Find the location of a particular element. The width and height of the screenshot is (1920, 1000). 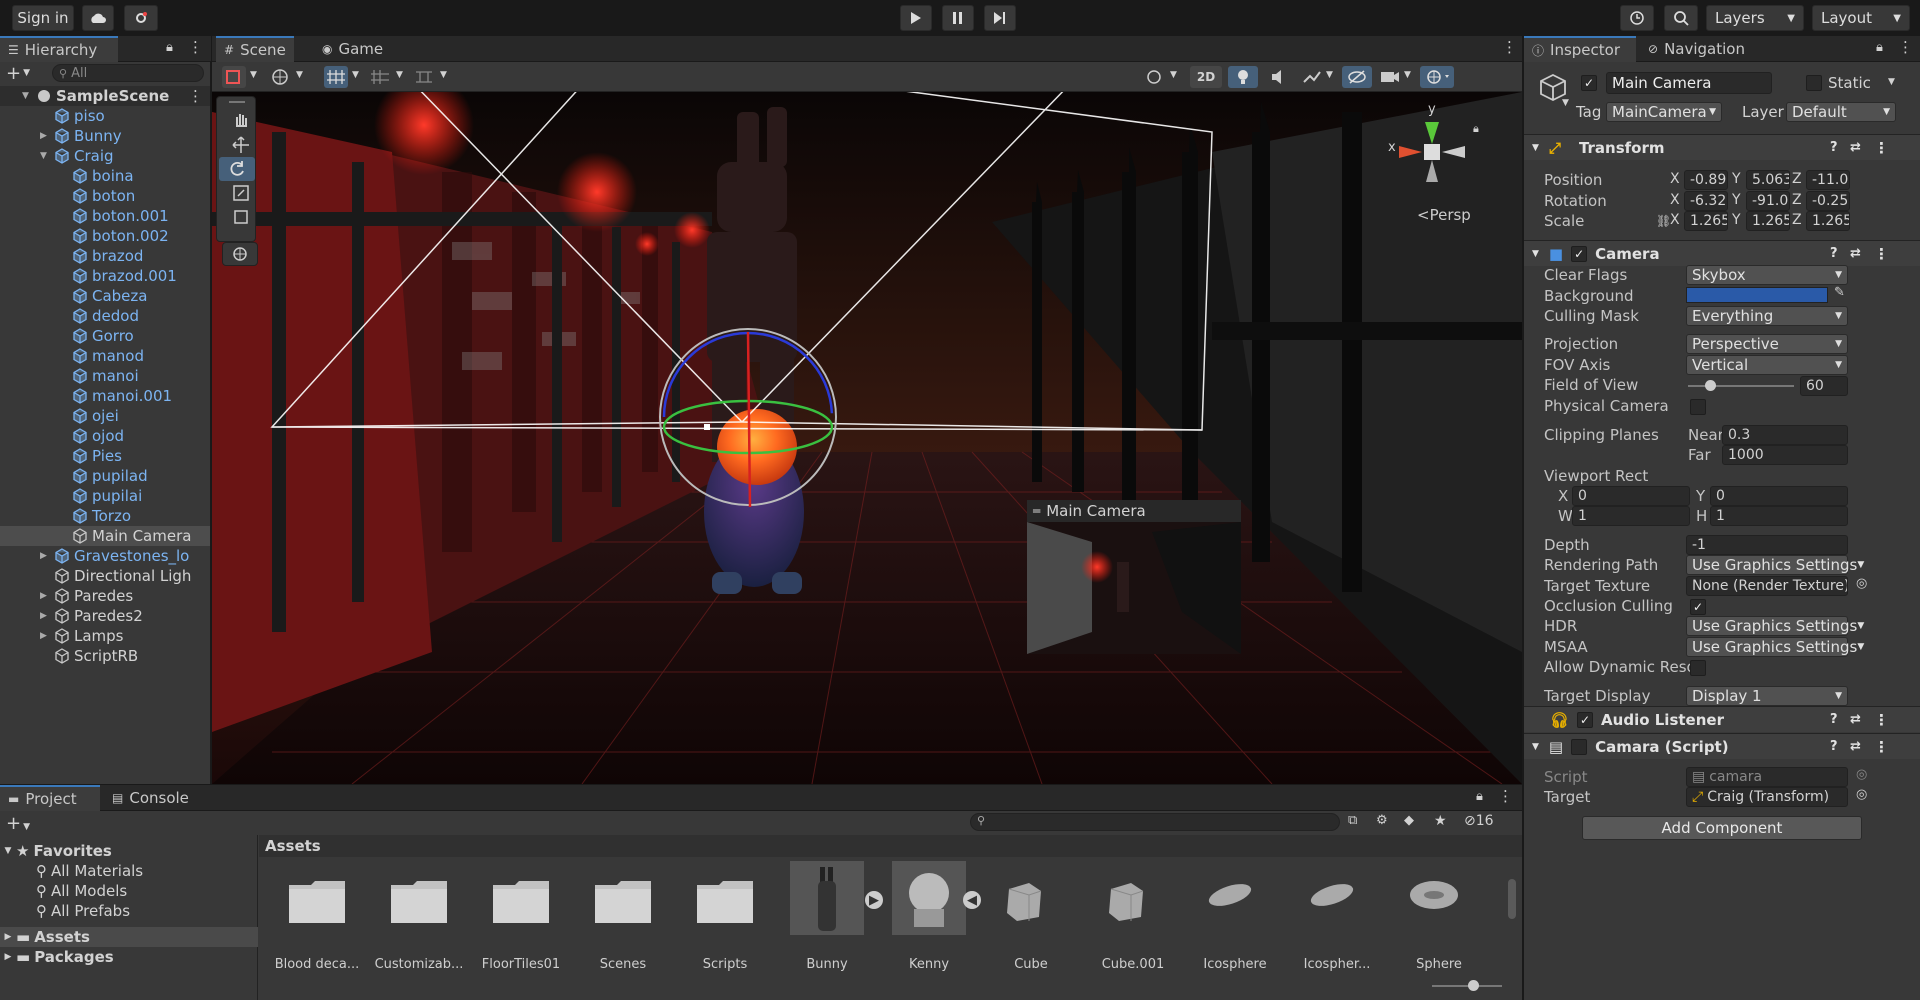

fav-item-models: ⚲ All Models is located at coordinates (105, 891).